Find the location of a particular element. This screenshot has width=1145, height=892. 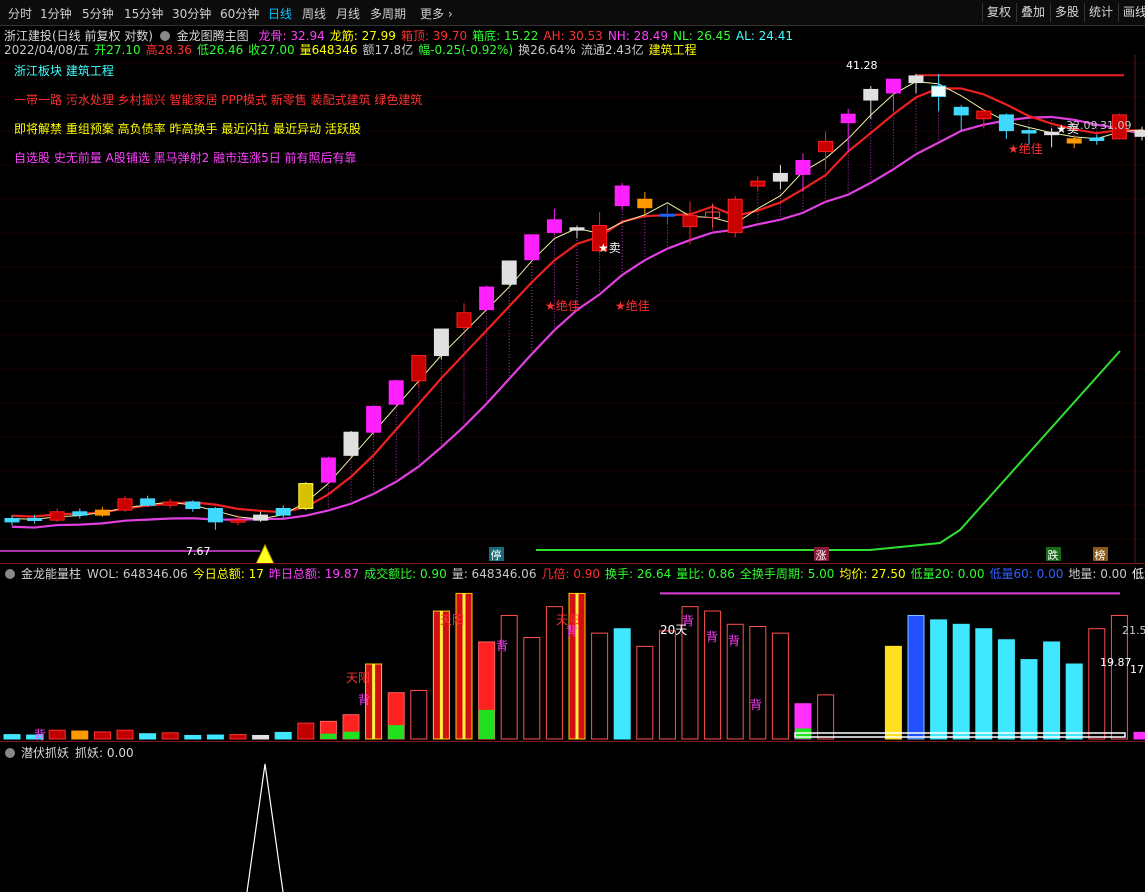

tab-15min: 15分钟 is located at coordinates (143, 13).